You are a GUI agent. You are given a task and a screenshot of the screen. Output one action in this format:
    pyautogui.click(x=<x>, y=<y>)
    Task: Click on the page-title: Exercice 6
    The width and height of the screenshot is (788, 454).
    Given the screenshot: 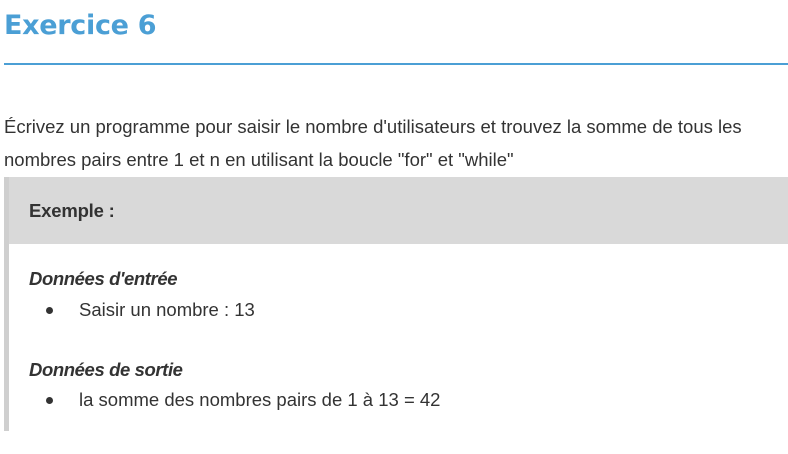 What is the action you would take?
    pyautogui.click(x=80, y=25)
    